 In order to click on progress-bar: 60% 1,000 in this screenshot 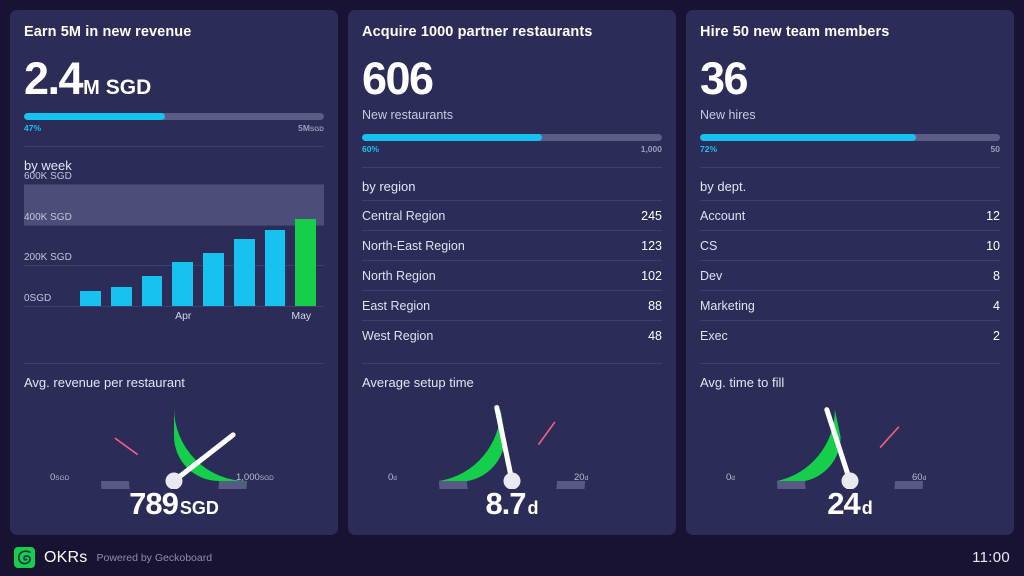, I will do `click(512, 144)`.